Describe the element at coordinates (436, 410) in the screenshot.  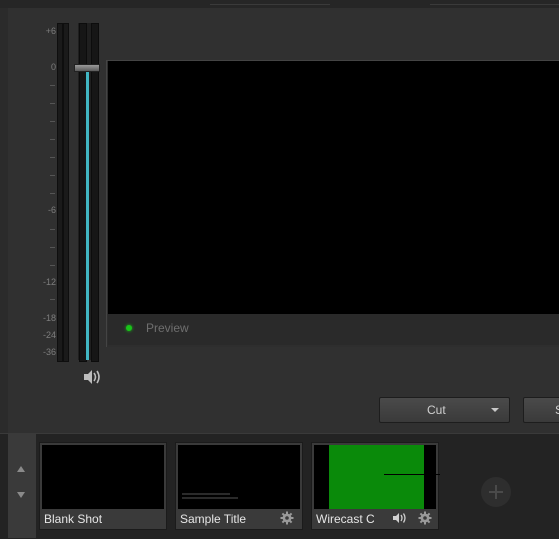
I see `cut-button-label: Cut` at that location.